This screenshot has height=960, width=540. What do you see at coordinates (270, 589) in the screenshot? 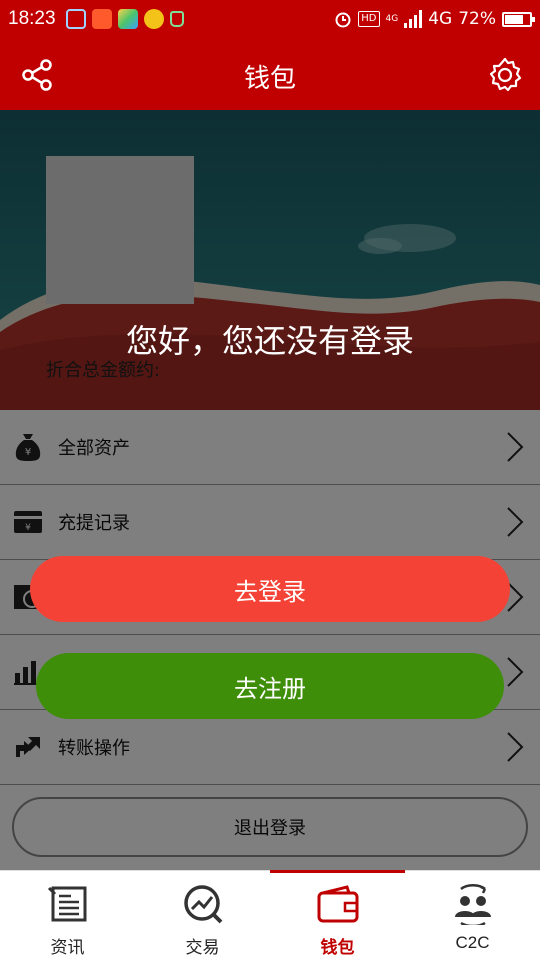
I see `login-button: 去登录` at bounding box center [270, 589].